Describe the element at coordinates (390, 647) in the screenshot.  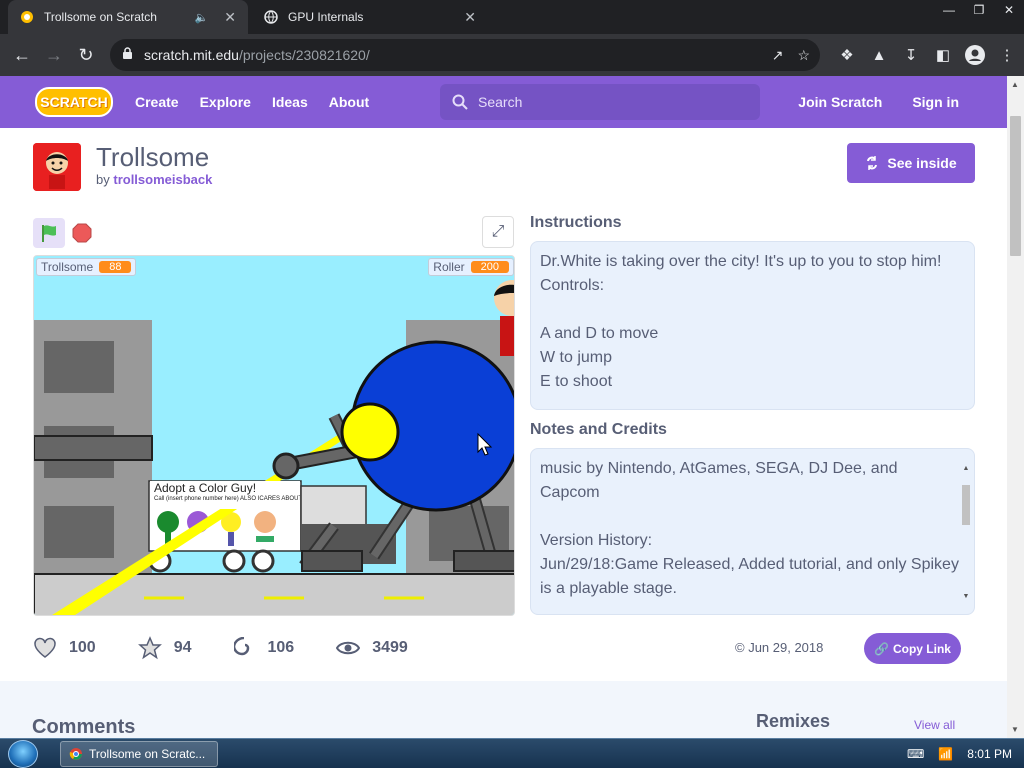
I see `view-count: 3499` at that location.